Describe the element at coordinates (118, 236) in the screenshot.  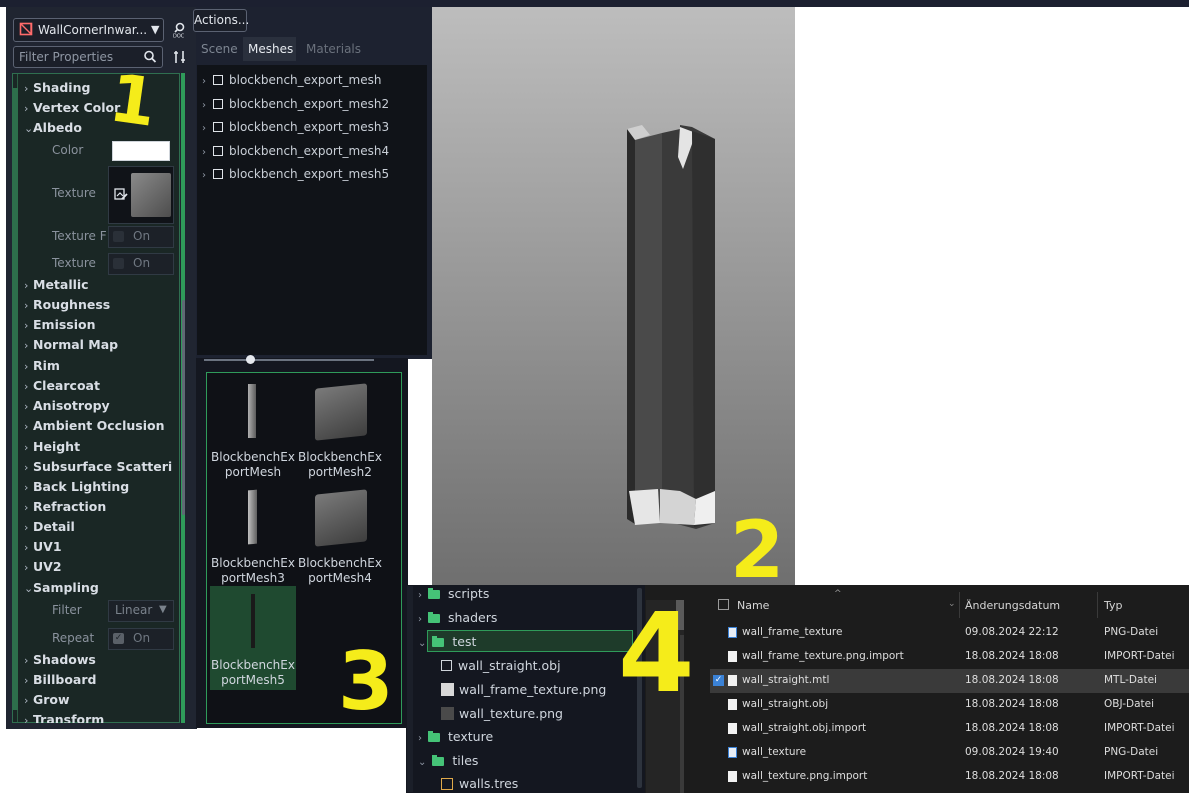
I see `checkbox-icon` at that location.